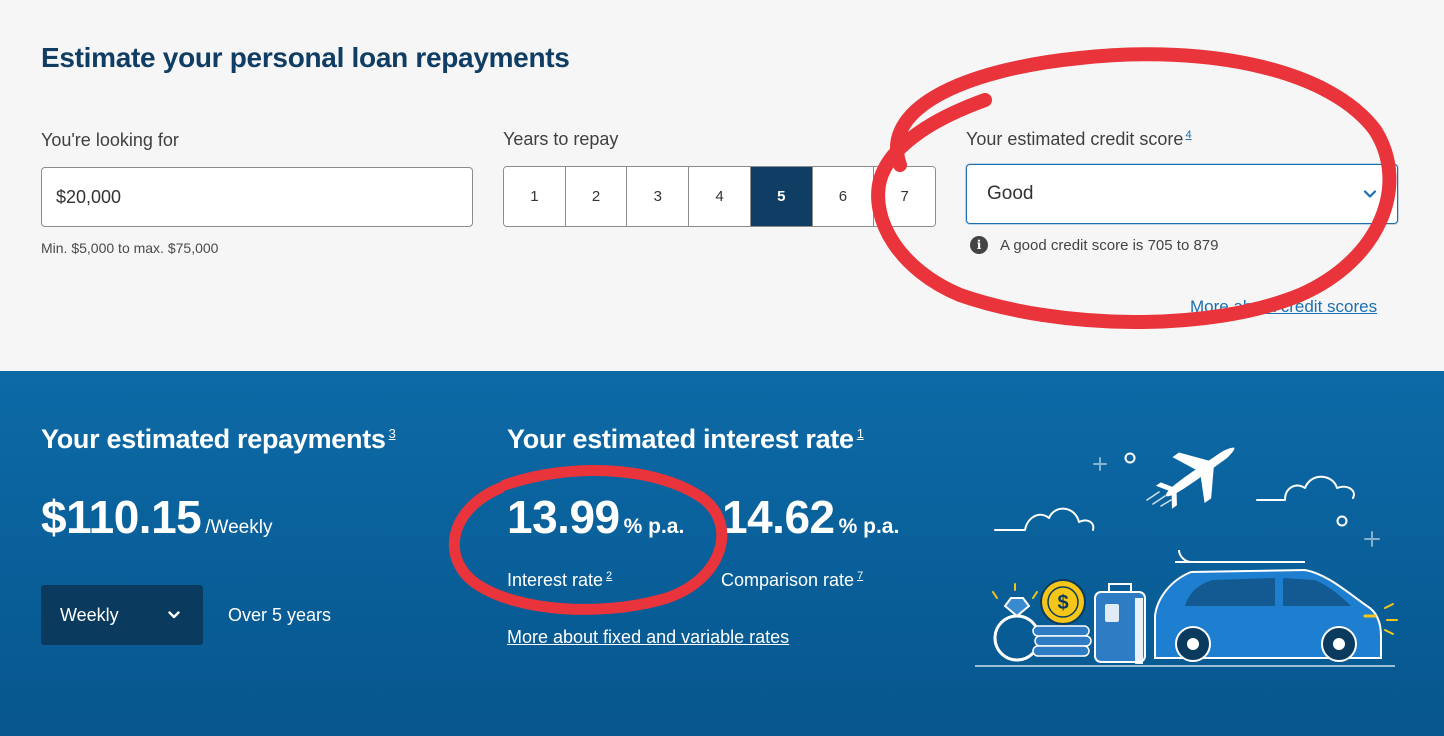 The height and width of the screenshot is (736, 1444). I want to click on year-option-2: 2, so click(596, 196).